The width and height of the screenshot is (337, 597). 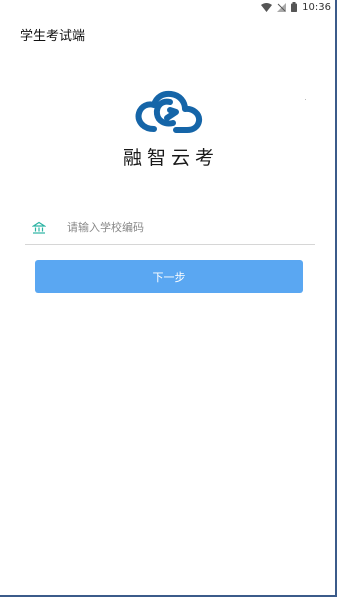 I want to click on battery-icon, so click(x=294, y=7).